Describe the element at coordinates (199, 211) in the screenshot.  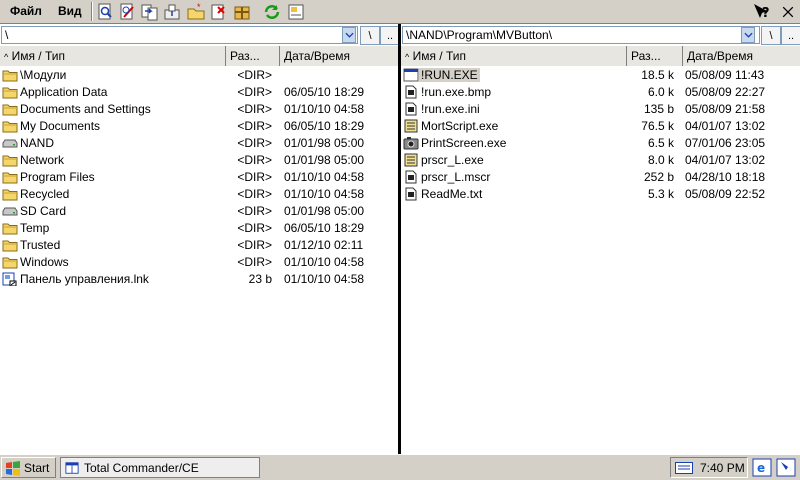
I see `left-file-row: SD Card <DIR> 01/01/98 05:00` at that location.